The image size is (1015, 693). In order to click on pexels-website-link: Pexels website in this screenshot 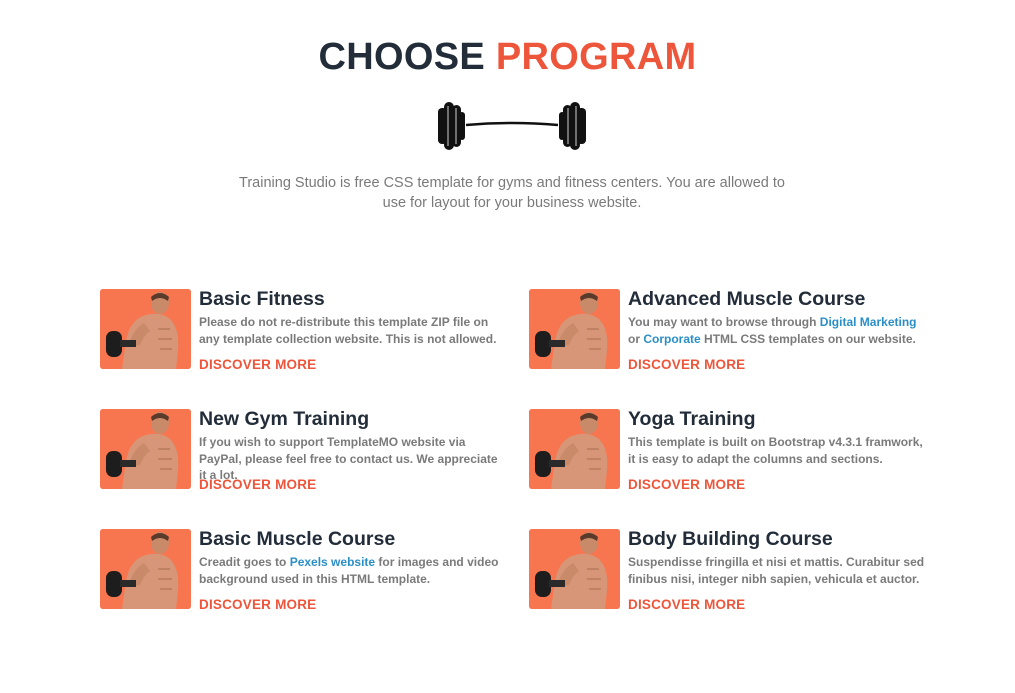, I will do `click(332, 562)`.